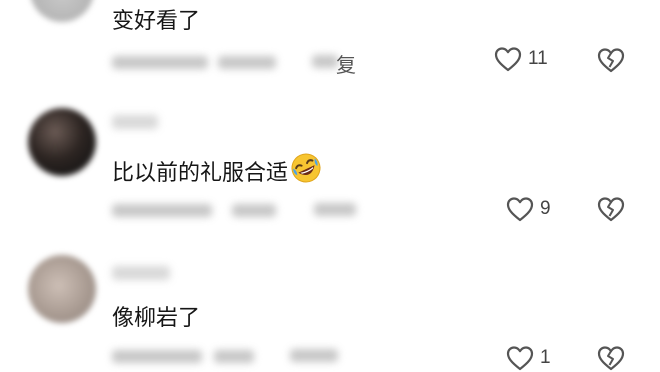  I want to click on reply-button: 复, so click(346, 63).